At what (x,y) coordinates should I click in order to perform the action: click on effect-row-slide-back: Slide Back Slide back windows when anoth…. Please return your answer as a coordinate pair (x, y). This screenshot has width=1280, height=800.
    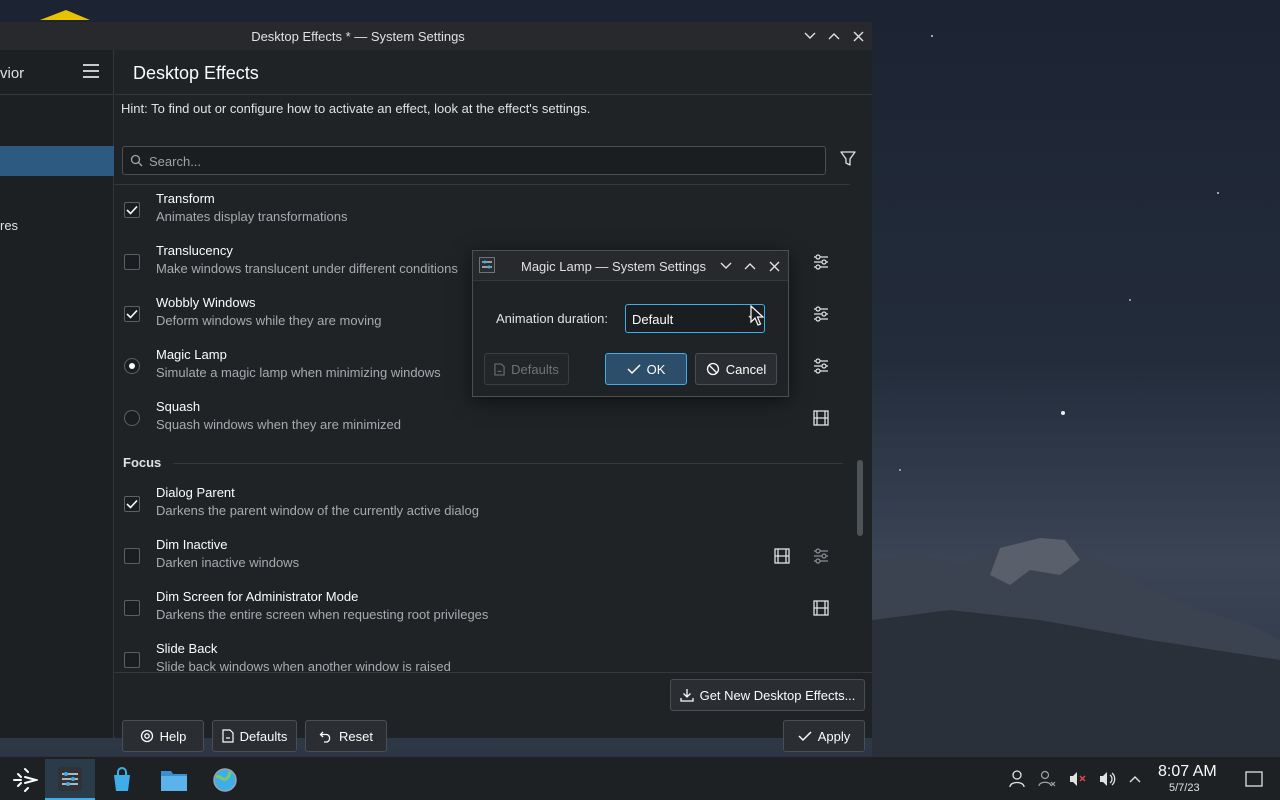
    Looking at the image, I should click on (482, 653).